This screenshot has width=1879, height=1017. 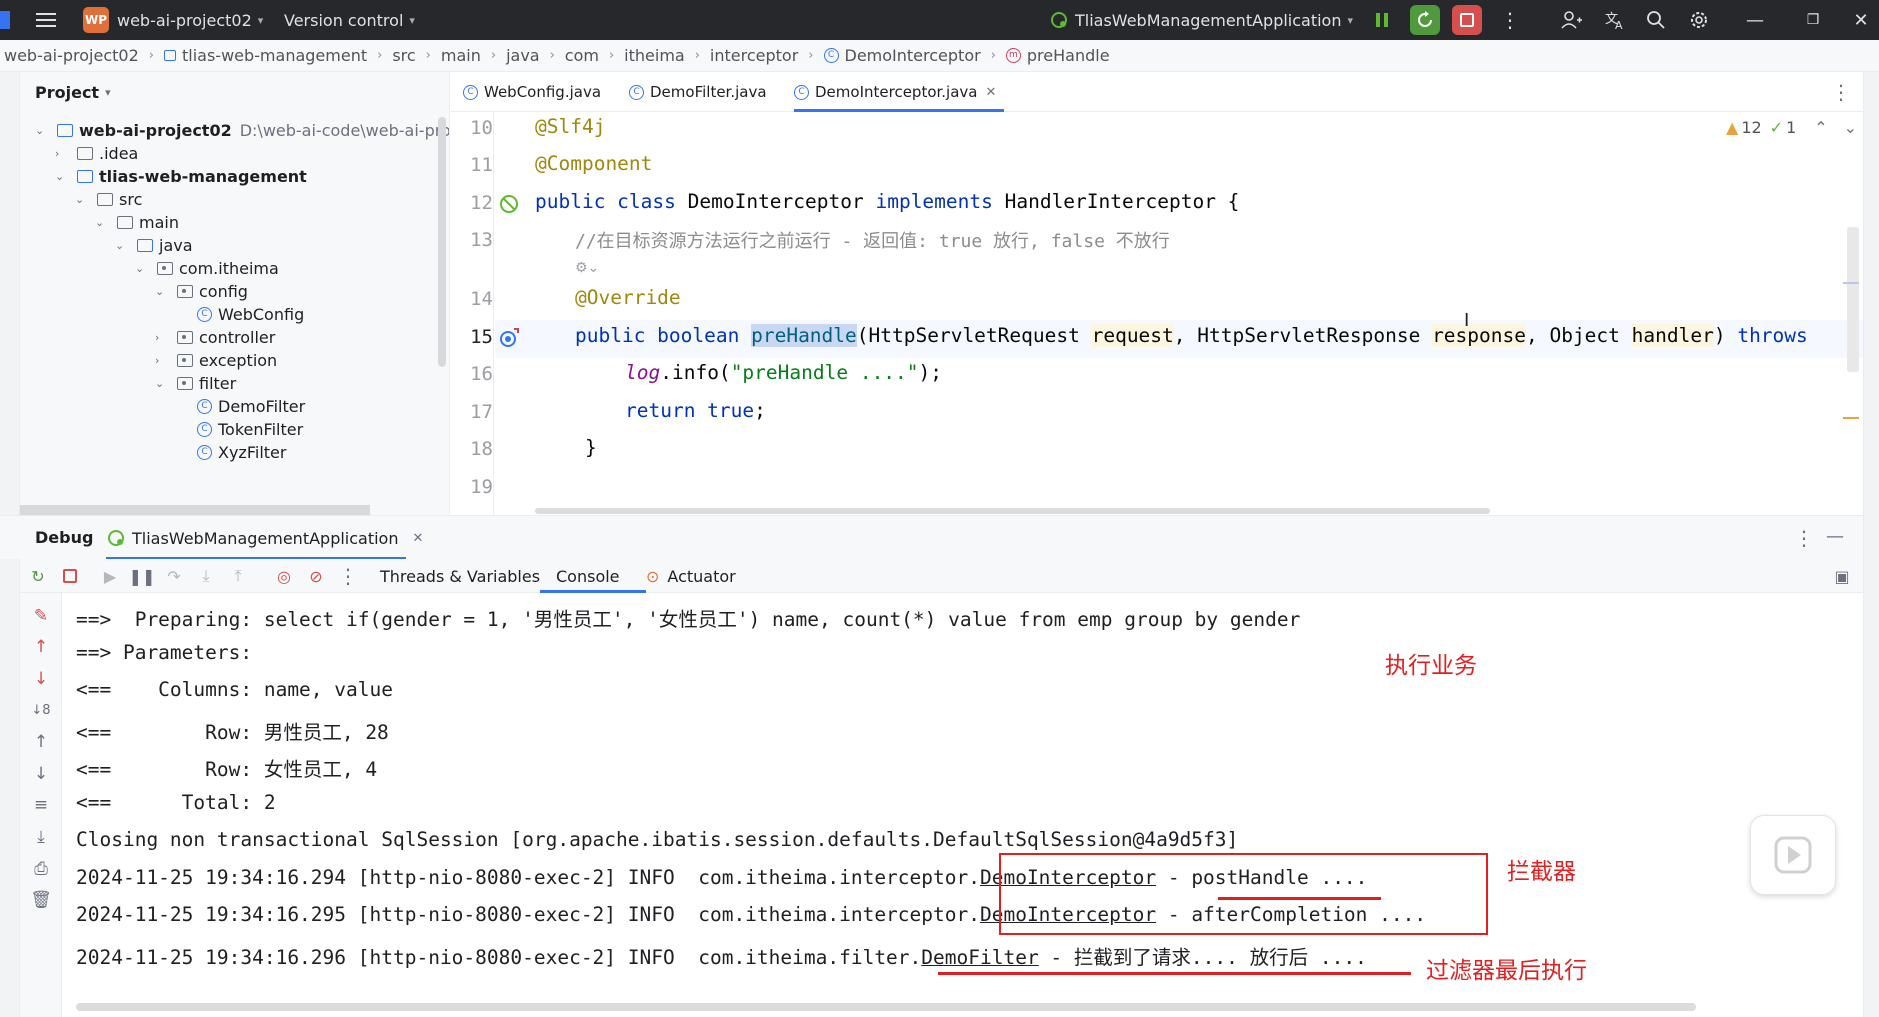 What do you see at coordinates (588, 576) in the screenshot?
I see `tab-console: Console` at bounding box center [588, 576].